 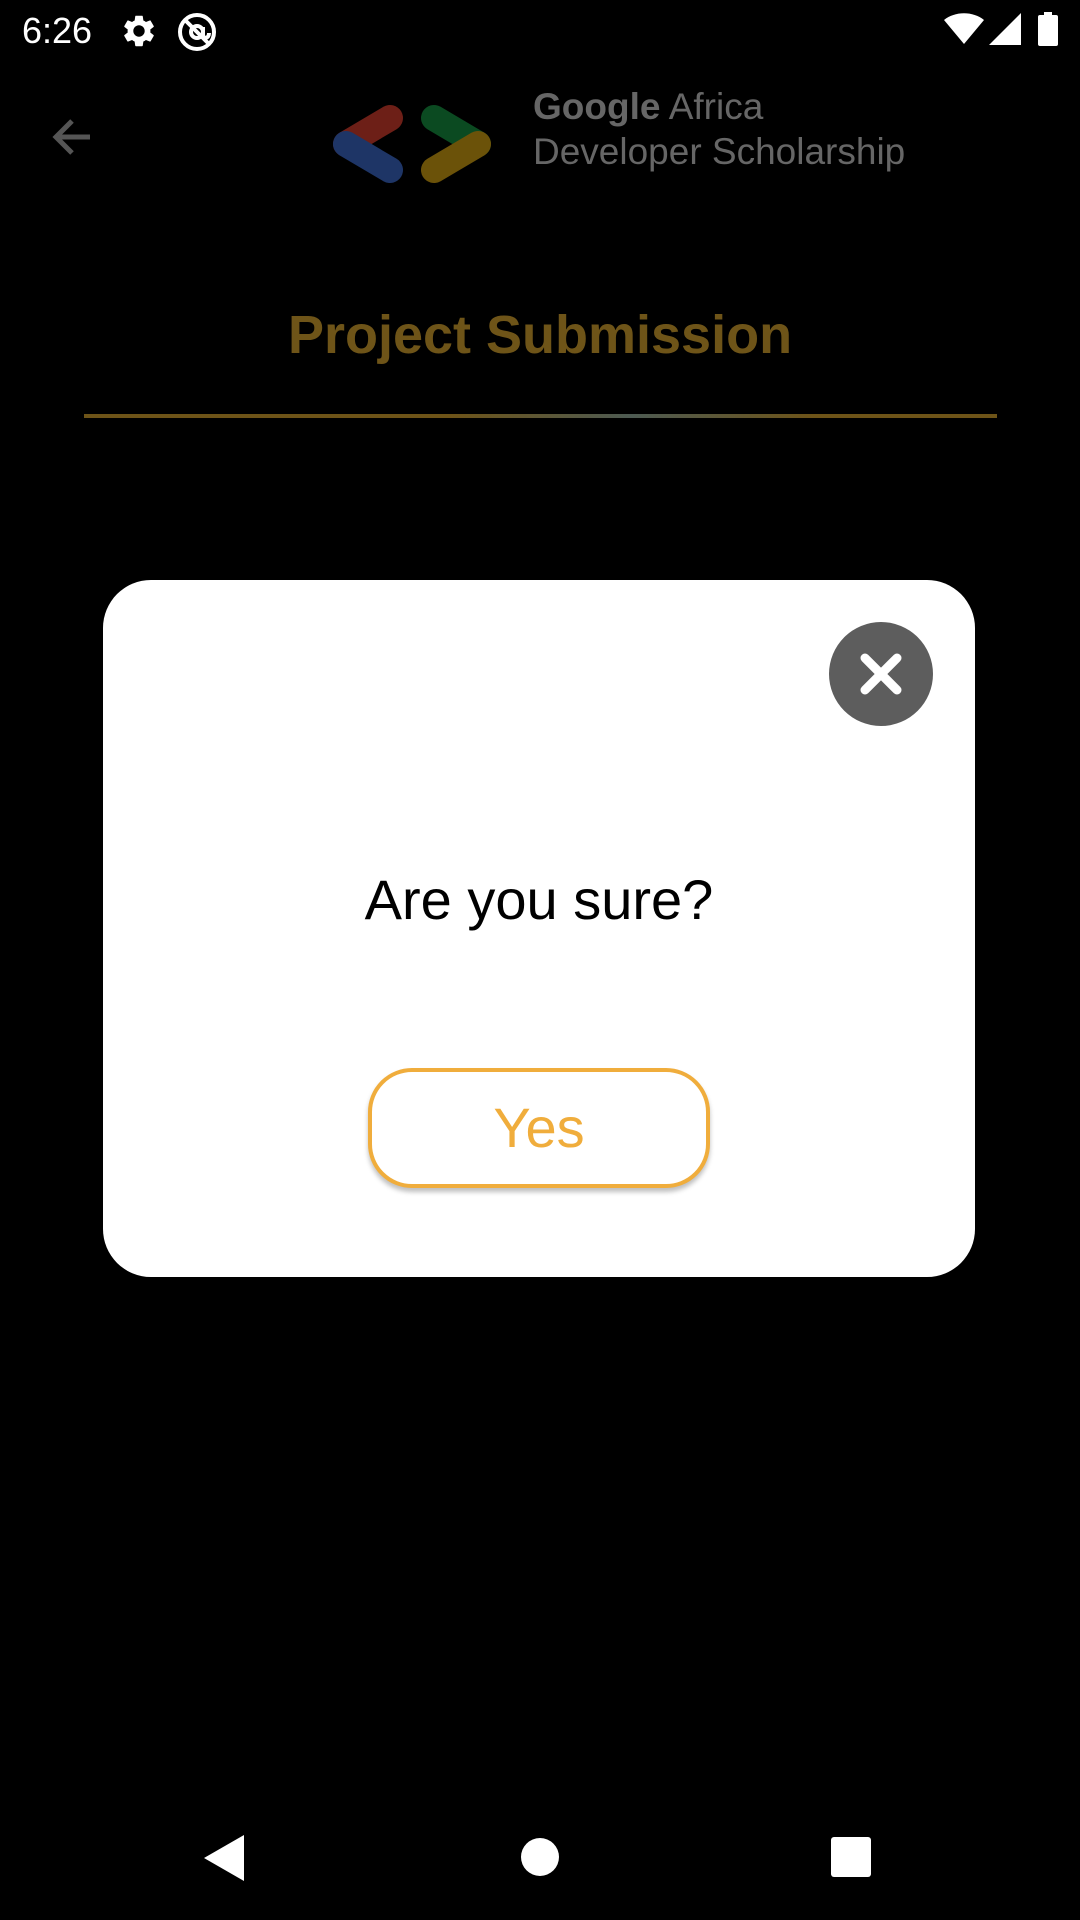 What do you see at coordinates (1005, 31) in the screenshot?
I see `cell-signal-icon` at bounding box center [1005, 31].